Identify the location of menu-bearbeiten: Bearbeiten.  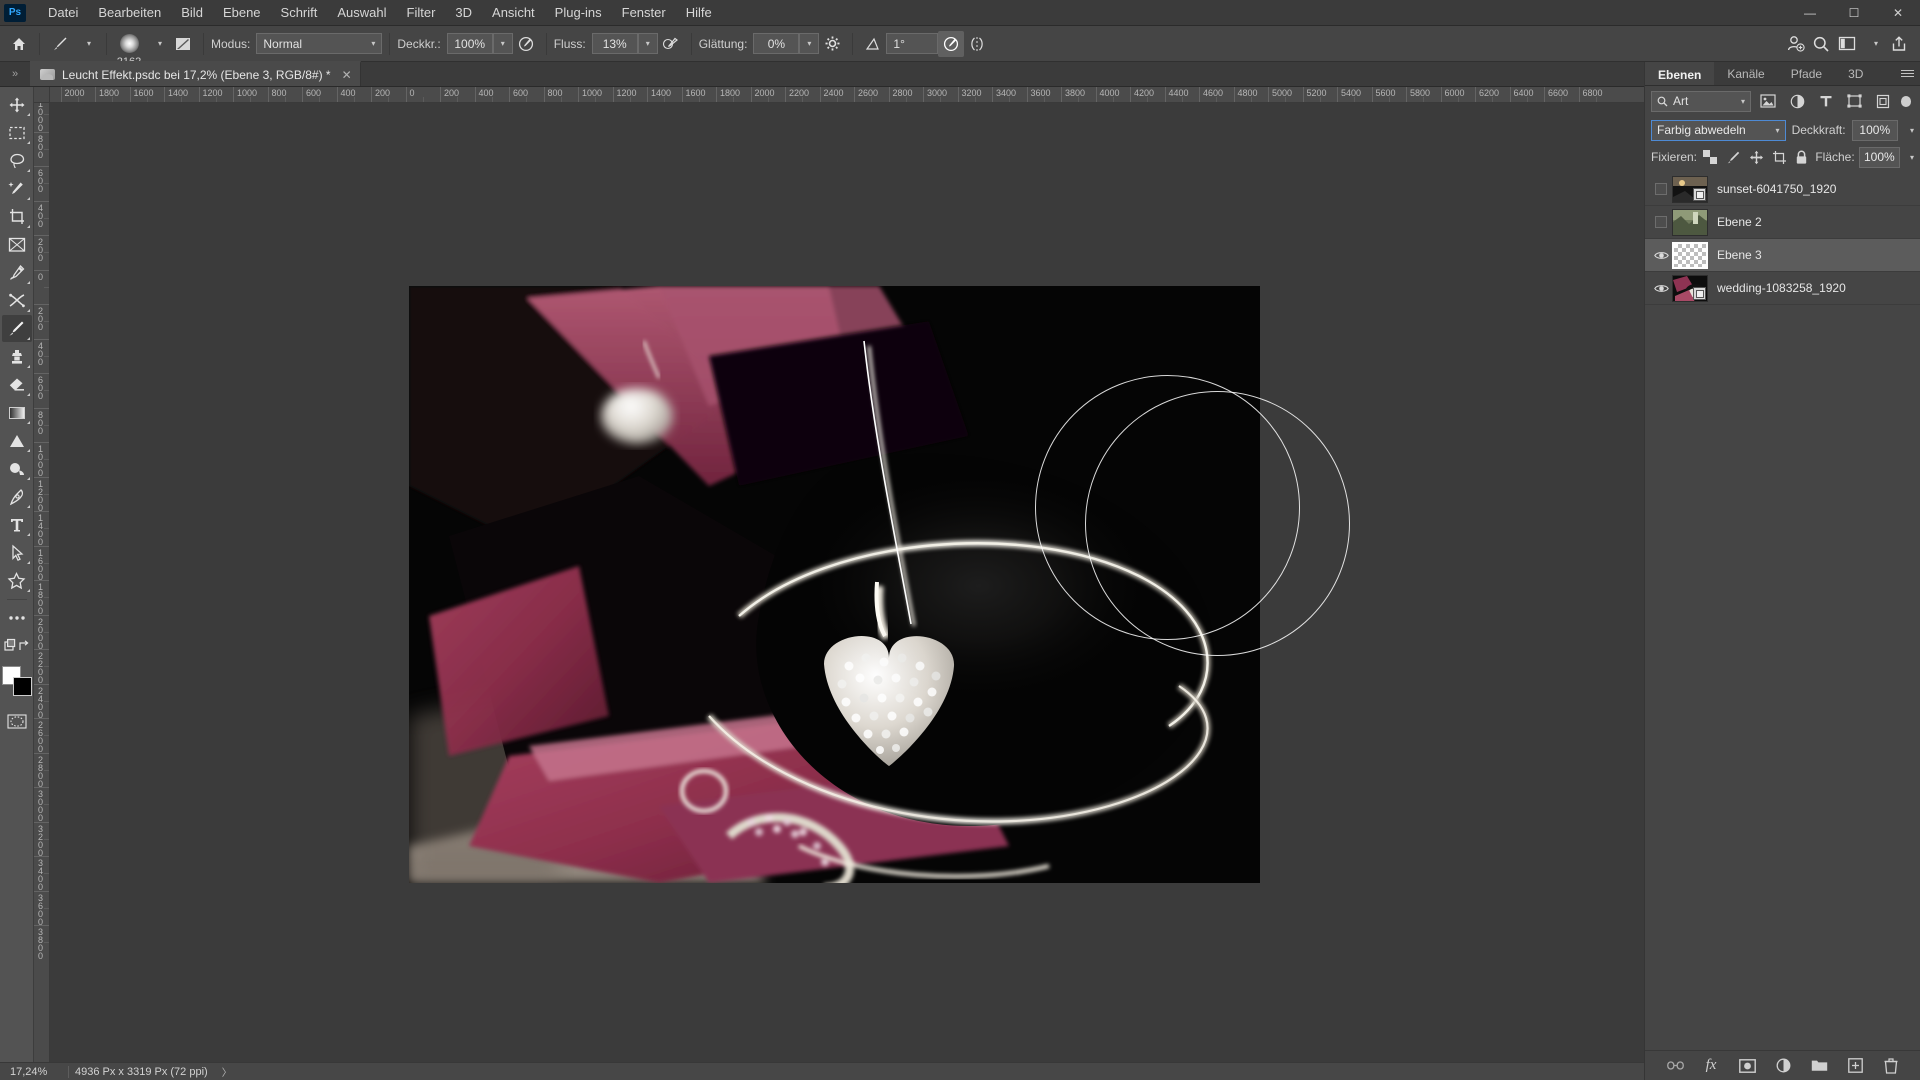
(129, 12).